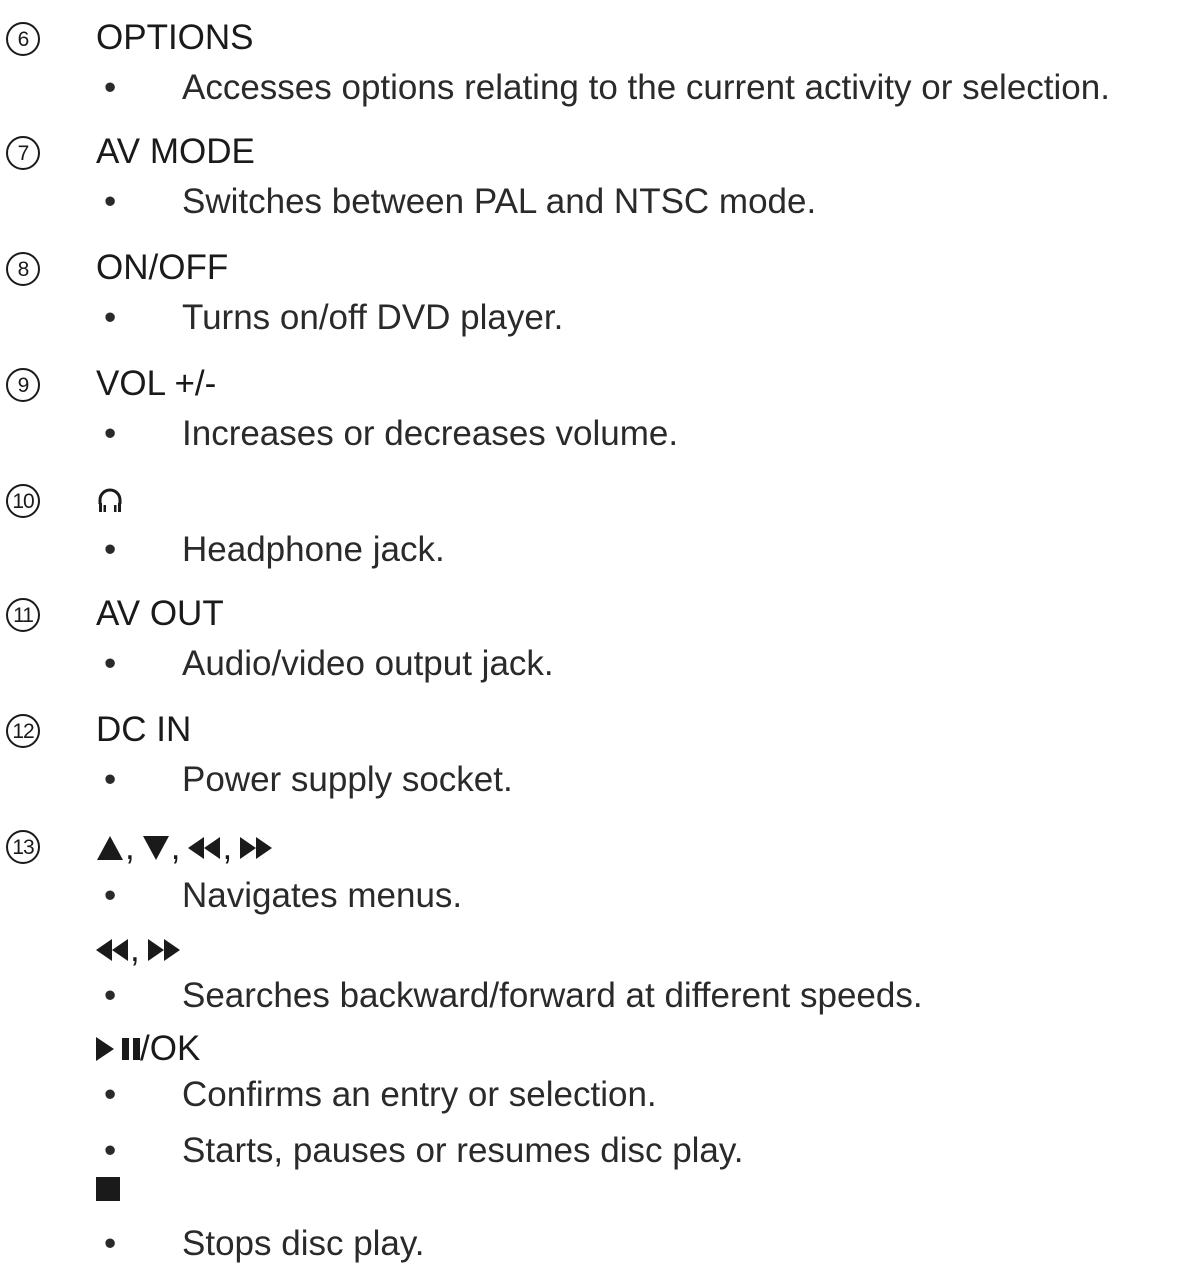 The width and height of the screenshot is (1180, 1269). I want to click on play-pause-icon, so click(118, 1049).